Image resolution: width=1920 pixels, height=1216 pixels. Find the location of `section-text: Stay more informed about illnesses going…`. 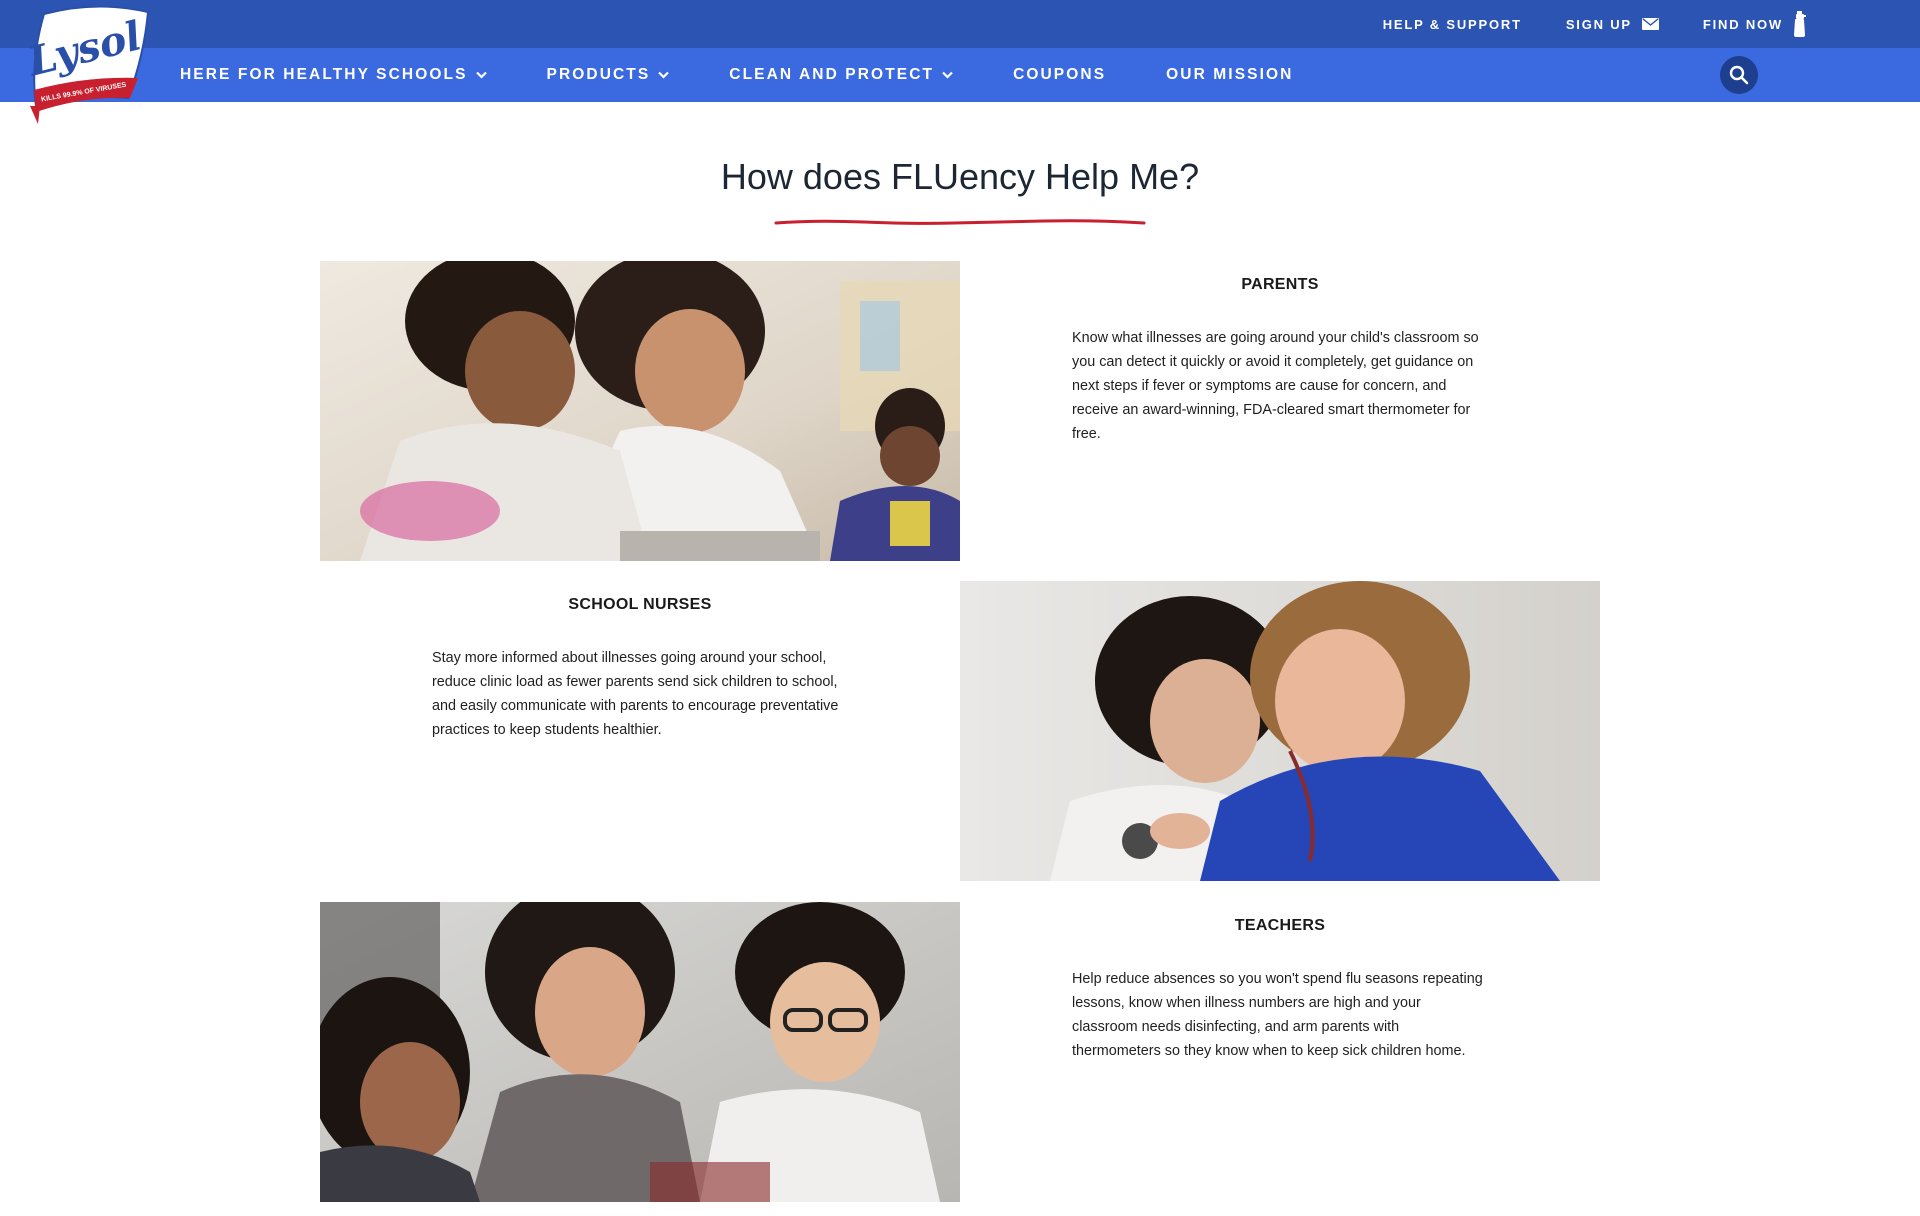

section-text: Stay more informed about illnesses going… is located at coordinates (635, 694).